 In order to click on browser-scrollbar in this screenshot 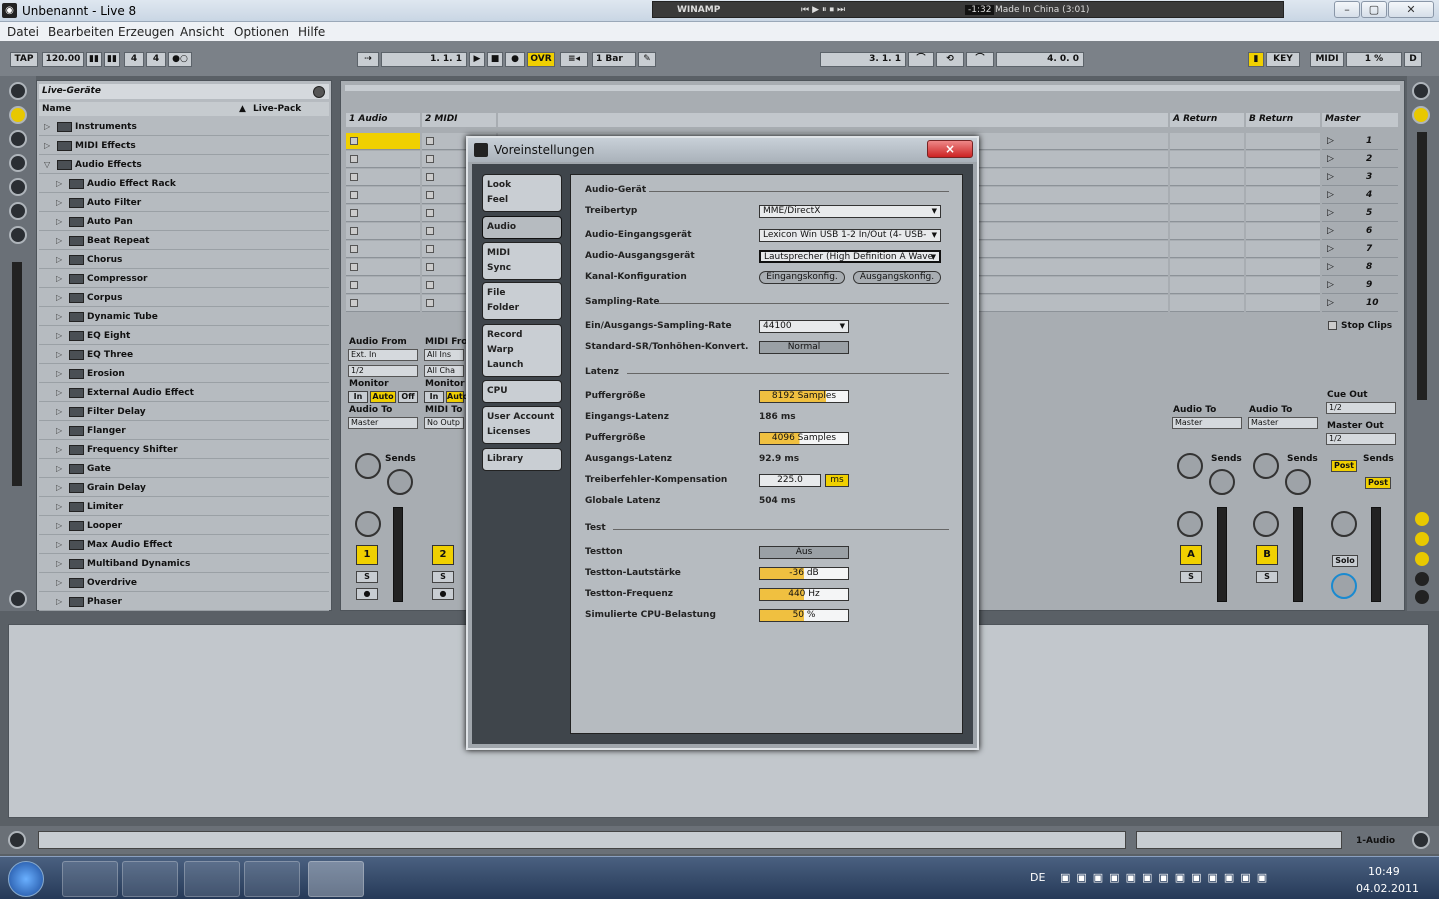, I will do `click(17, 374)`.